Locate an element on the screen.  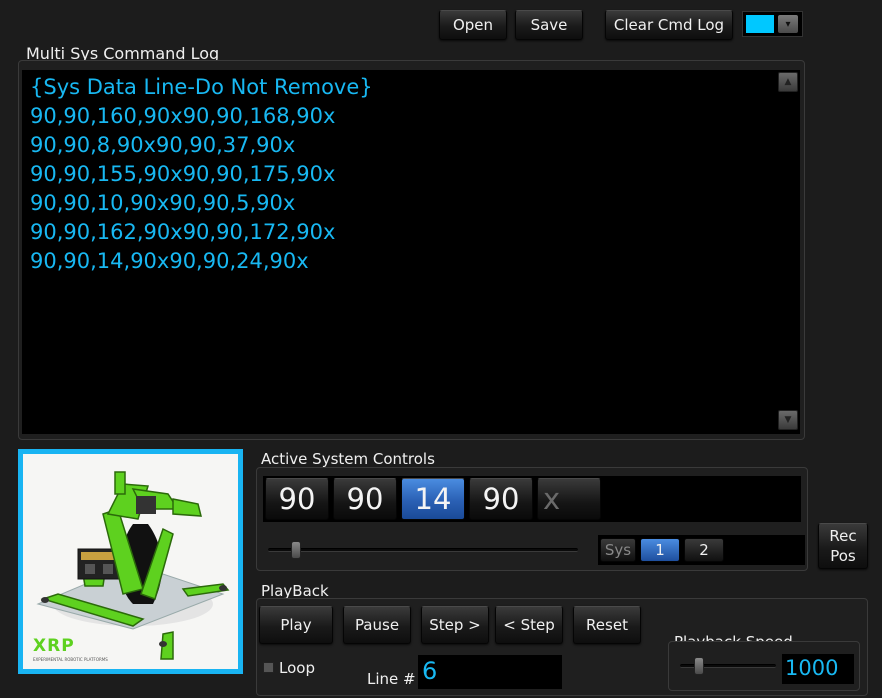
color-picker: ▾ is located at coordinates (772, 24).